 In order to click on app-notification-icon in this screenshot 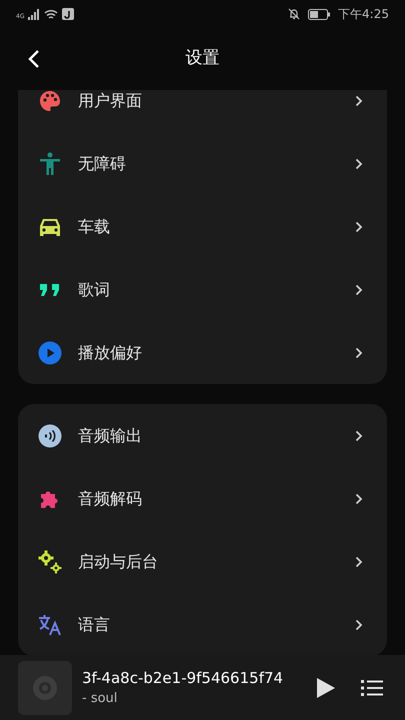, I will do `click(68, 14)`.